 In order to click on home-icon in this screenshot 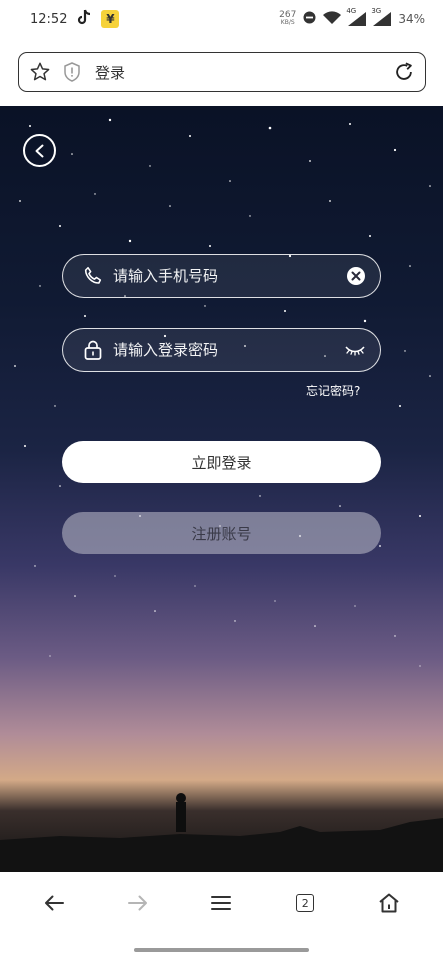, I will do `click(389, 903)`.